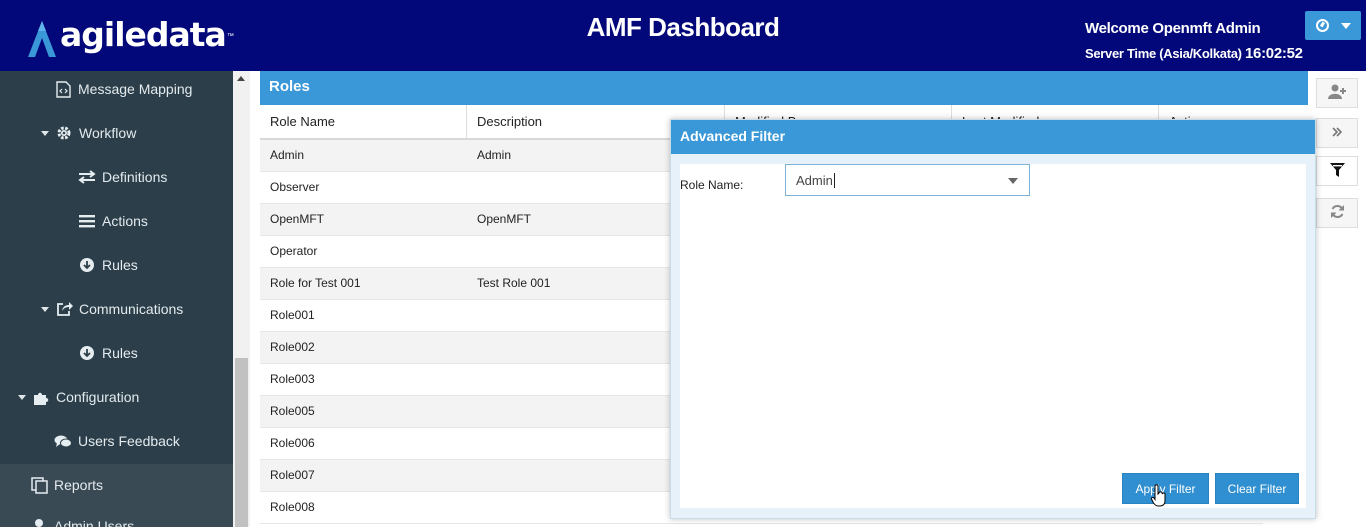 The width and height of the screenshot is (1366, 527). I want to click on sidebar-item-users-feedback: Users Feedback, so click(117, 441).